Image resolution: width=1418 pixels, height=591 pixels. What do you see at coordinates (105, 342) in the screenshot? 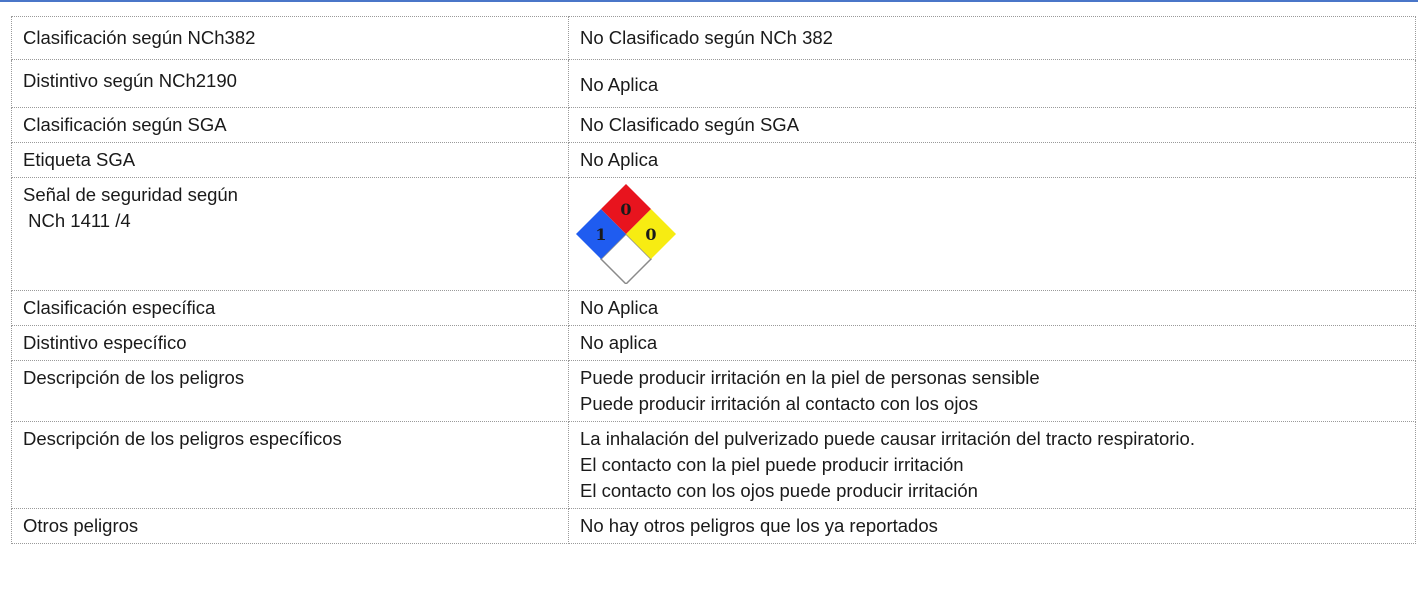
I see `row-label-text: Distintivo específico` at bounding box center [105, 342].